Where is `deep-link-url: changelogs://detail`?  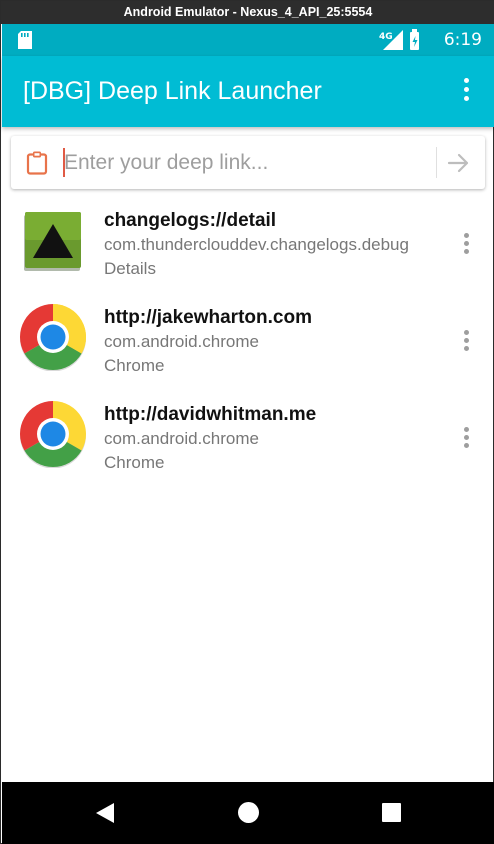
deep-link-url: changelogs://detail is located at coordinates (190, 220).